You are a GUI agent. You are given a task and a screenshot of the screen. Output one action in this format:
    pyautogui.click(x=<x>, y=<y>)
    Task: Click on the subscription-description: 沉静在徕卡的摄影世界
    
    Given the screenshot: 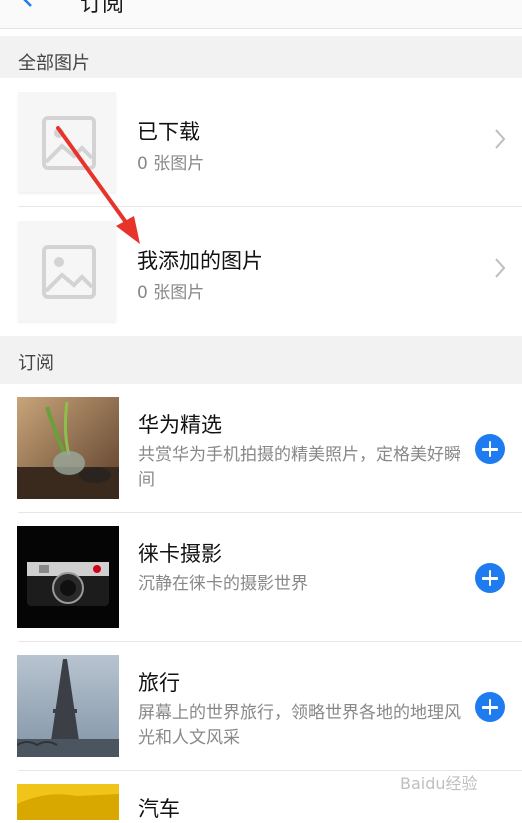 What is the action you would take?
    pyautogui.click(x=223, y=584)
    